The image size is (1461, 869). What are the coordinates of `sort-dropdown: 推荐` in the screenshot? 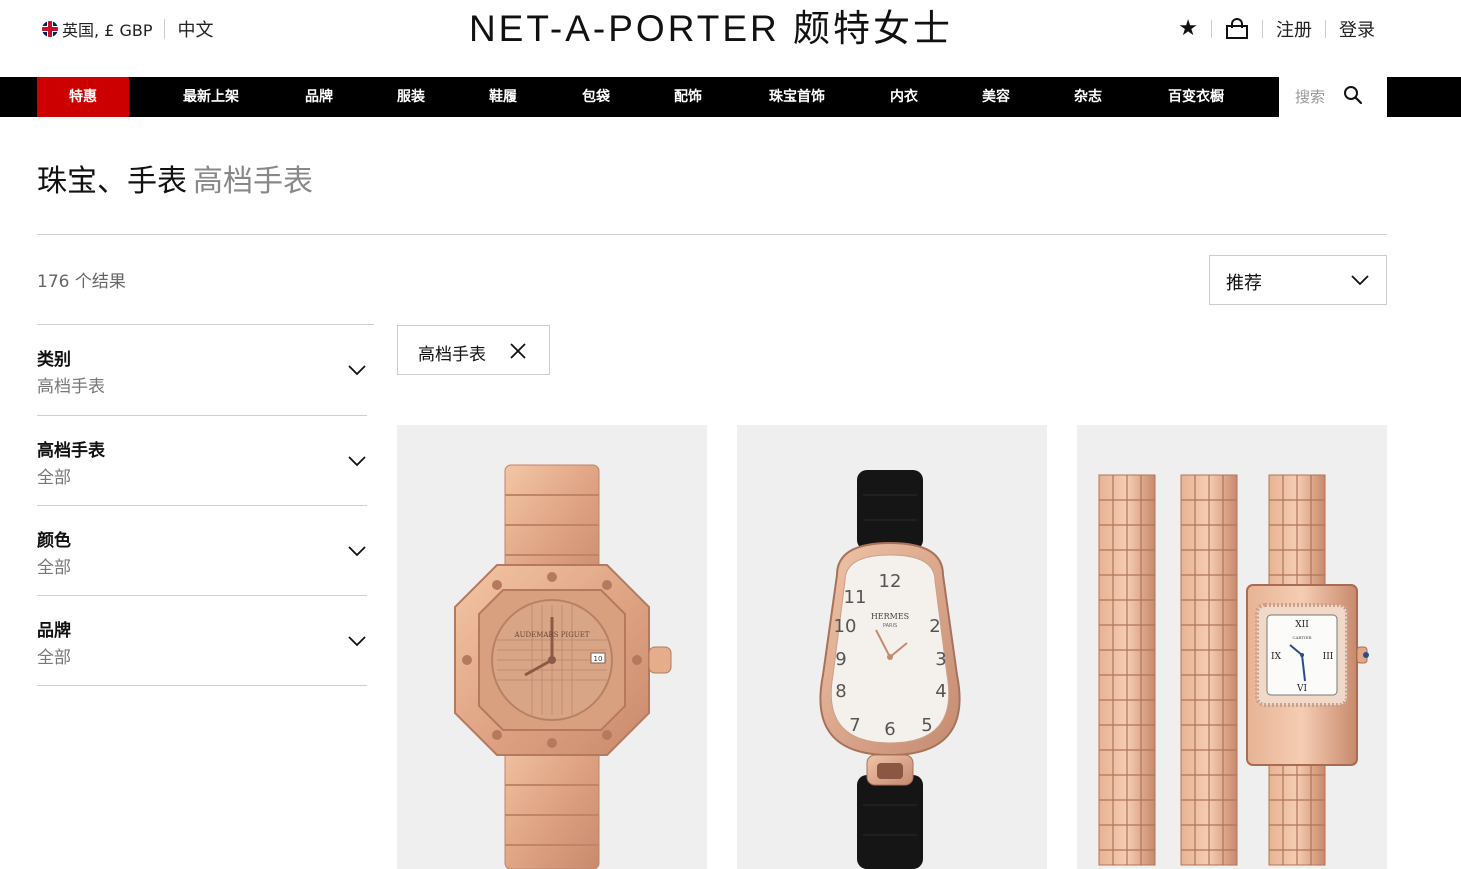 It's located at (1298, 280).